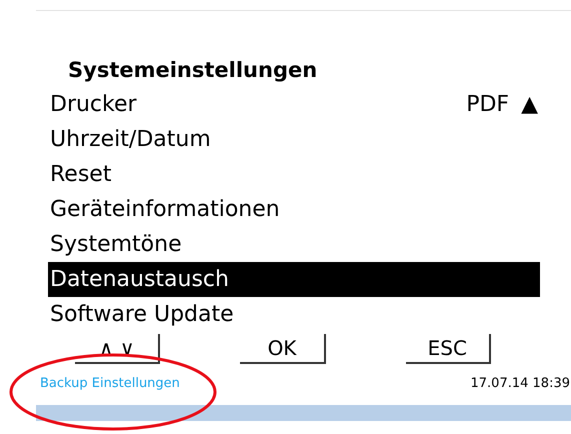 The height and width of the screenshot is (434, 571). I want to click on menu-item: Uhrzeit/Datum, so click(294, 139).